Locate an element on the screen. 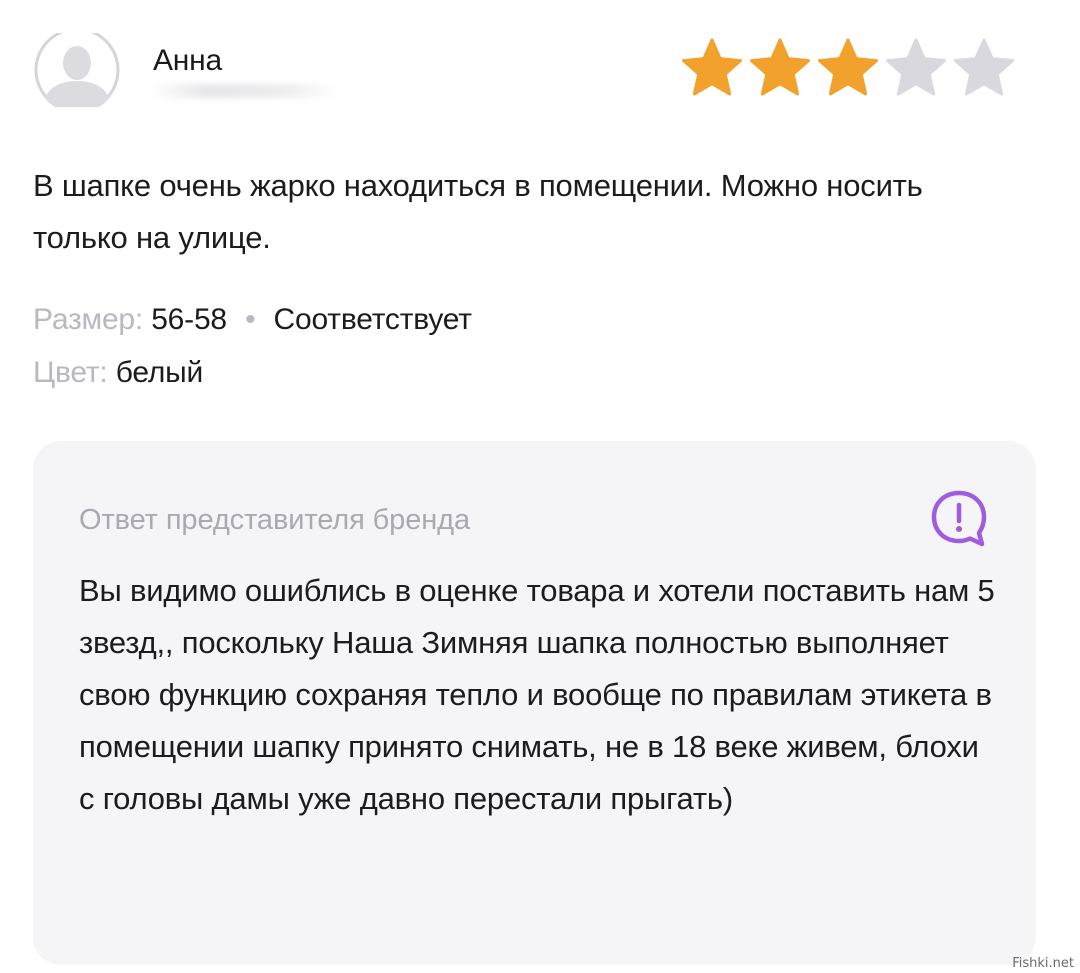 This screenshot has height=973, width=1080. color-label: Цвет: is located at coordinates (70, 372).